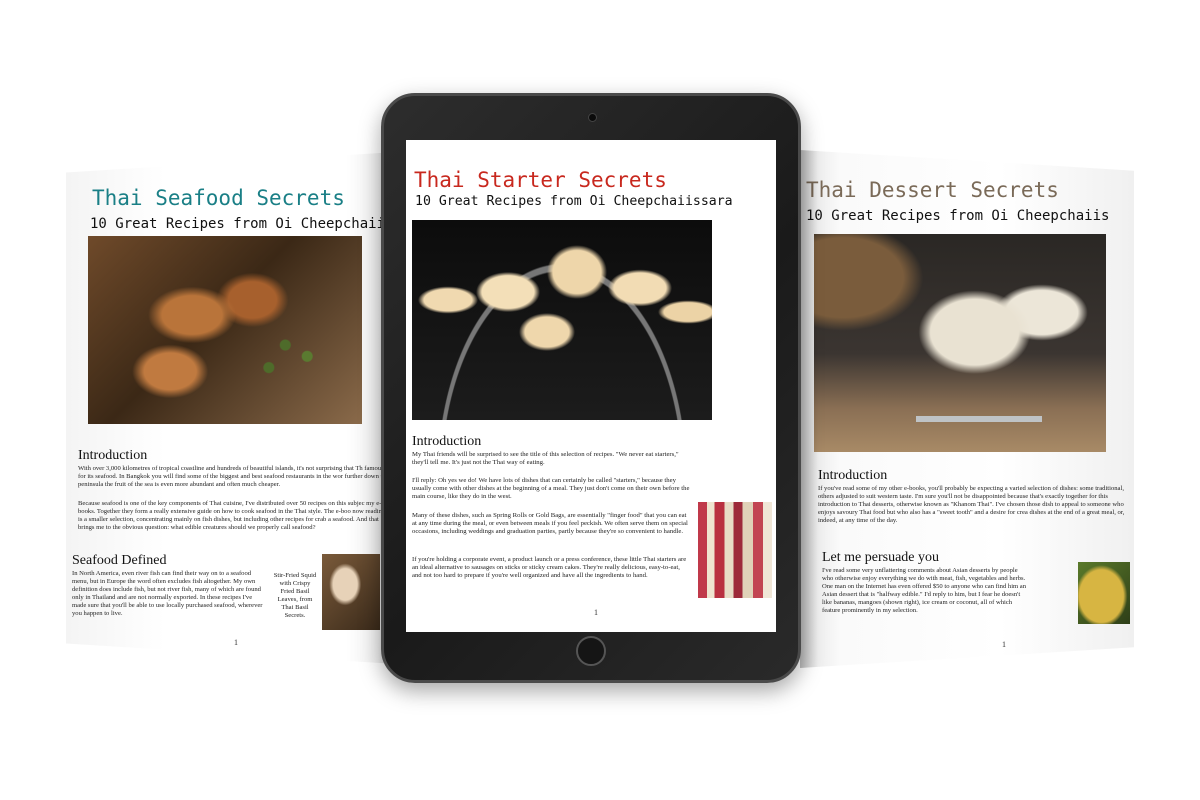 This screenshot has width=1200, height=800. What do you see at coordinates (119, 560) in the screenshot?
I see `seafood-section-heading: Seafood Defined` at bounding box center [119, 560].